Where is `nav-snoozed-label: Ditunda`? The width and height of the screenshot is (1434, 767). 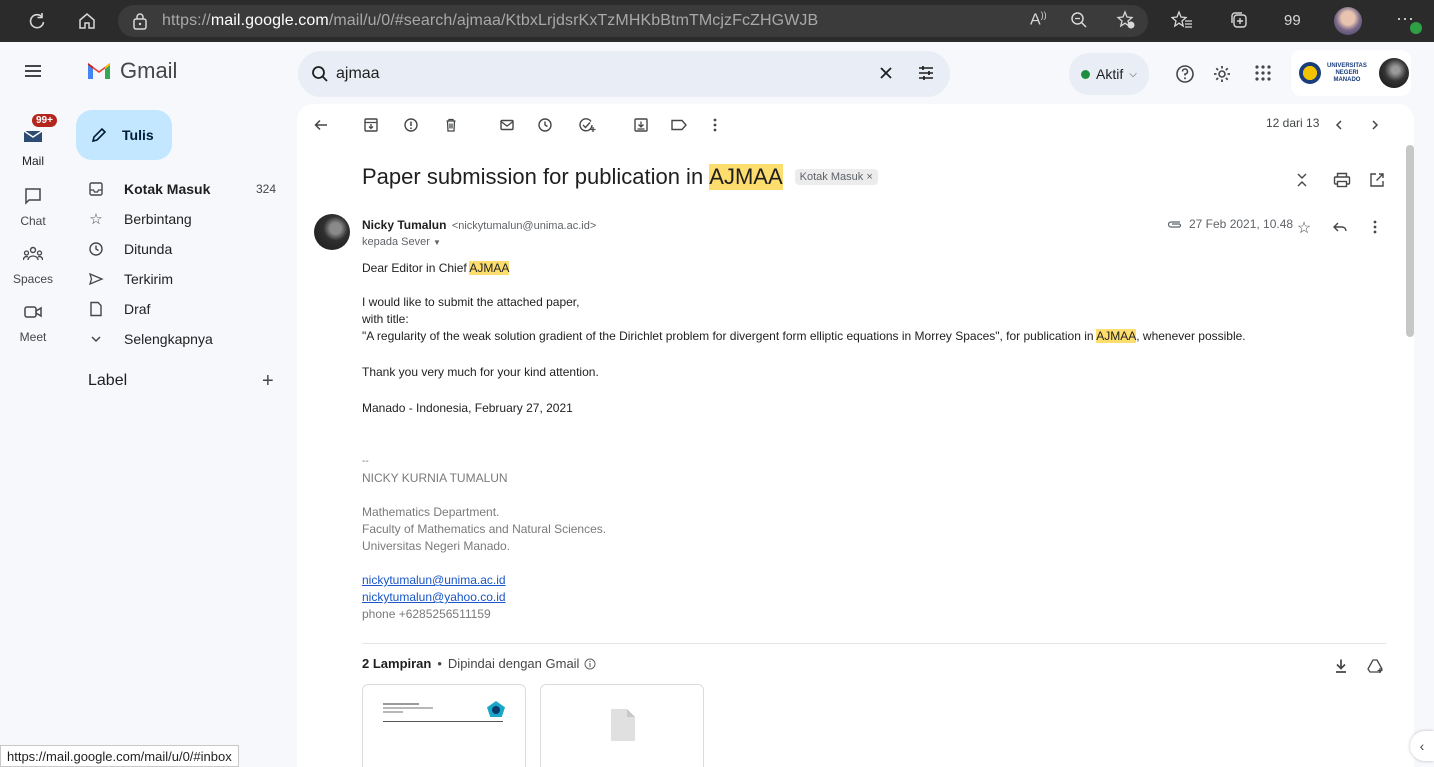 nav-snoozed-label: Ditunda is located at coordinates (148, 249).